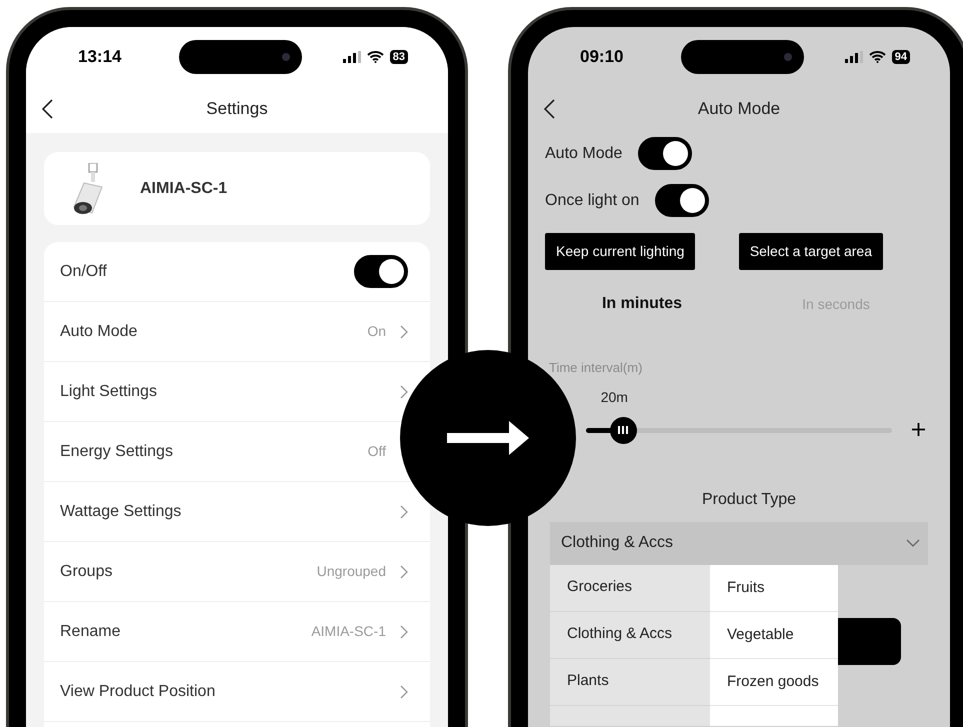  Describe the element at coordinates (86, 572) in the screenshot. I see `setting-label: Groups` at that location.